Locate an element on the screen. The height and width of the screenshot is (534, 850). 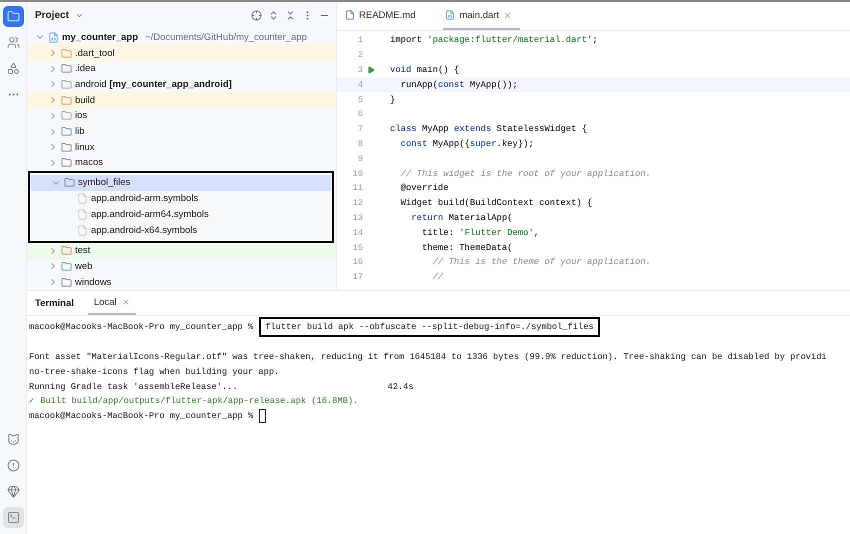
line-number: 11 is located at coordinates (357, 188).